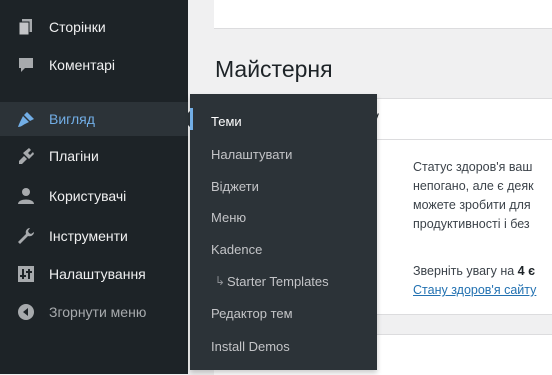 This screenshot has height=375, width=552. What do you see at coordinates (252, 154) in the screenshot?
I see `submenu-item-label: Налаштувати` at bounding box center [252, 154].